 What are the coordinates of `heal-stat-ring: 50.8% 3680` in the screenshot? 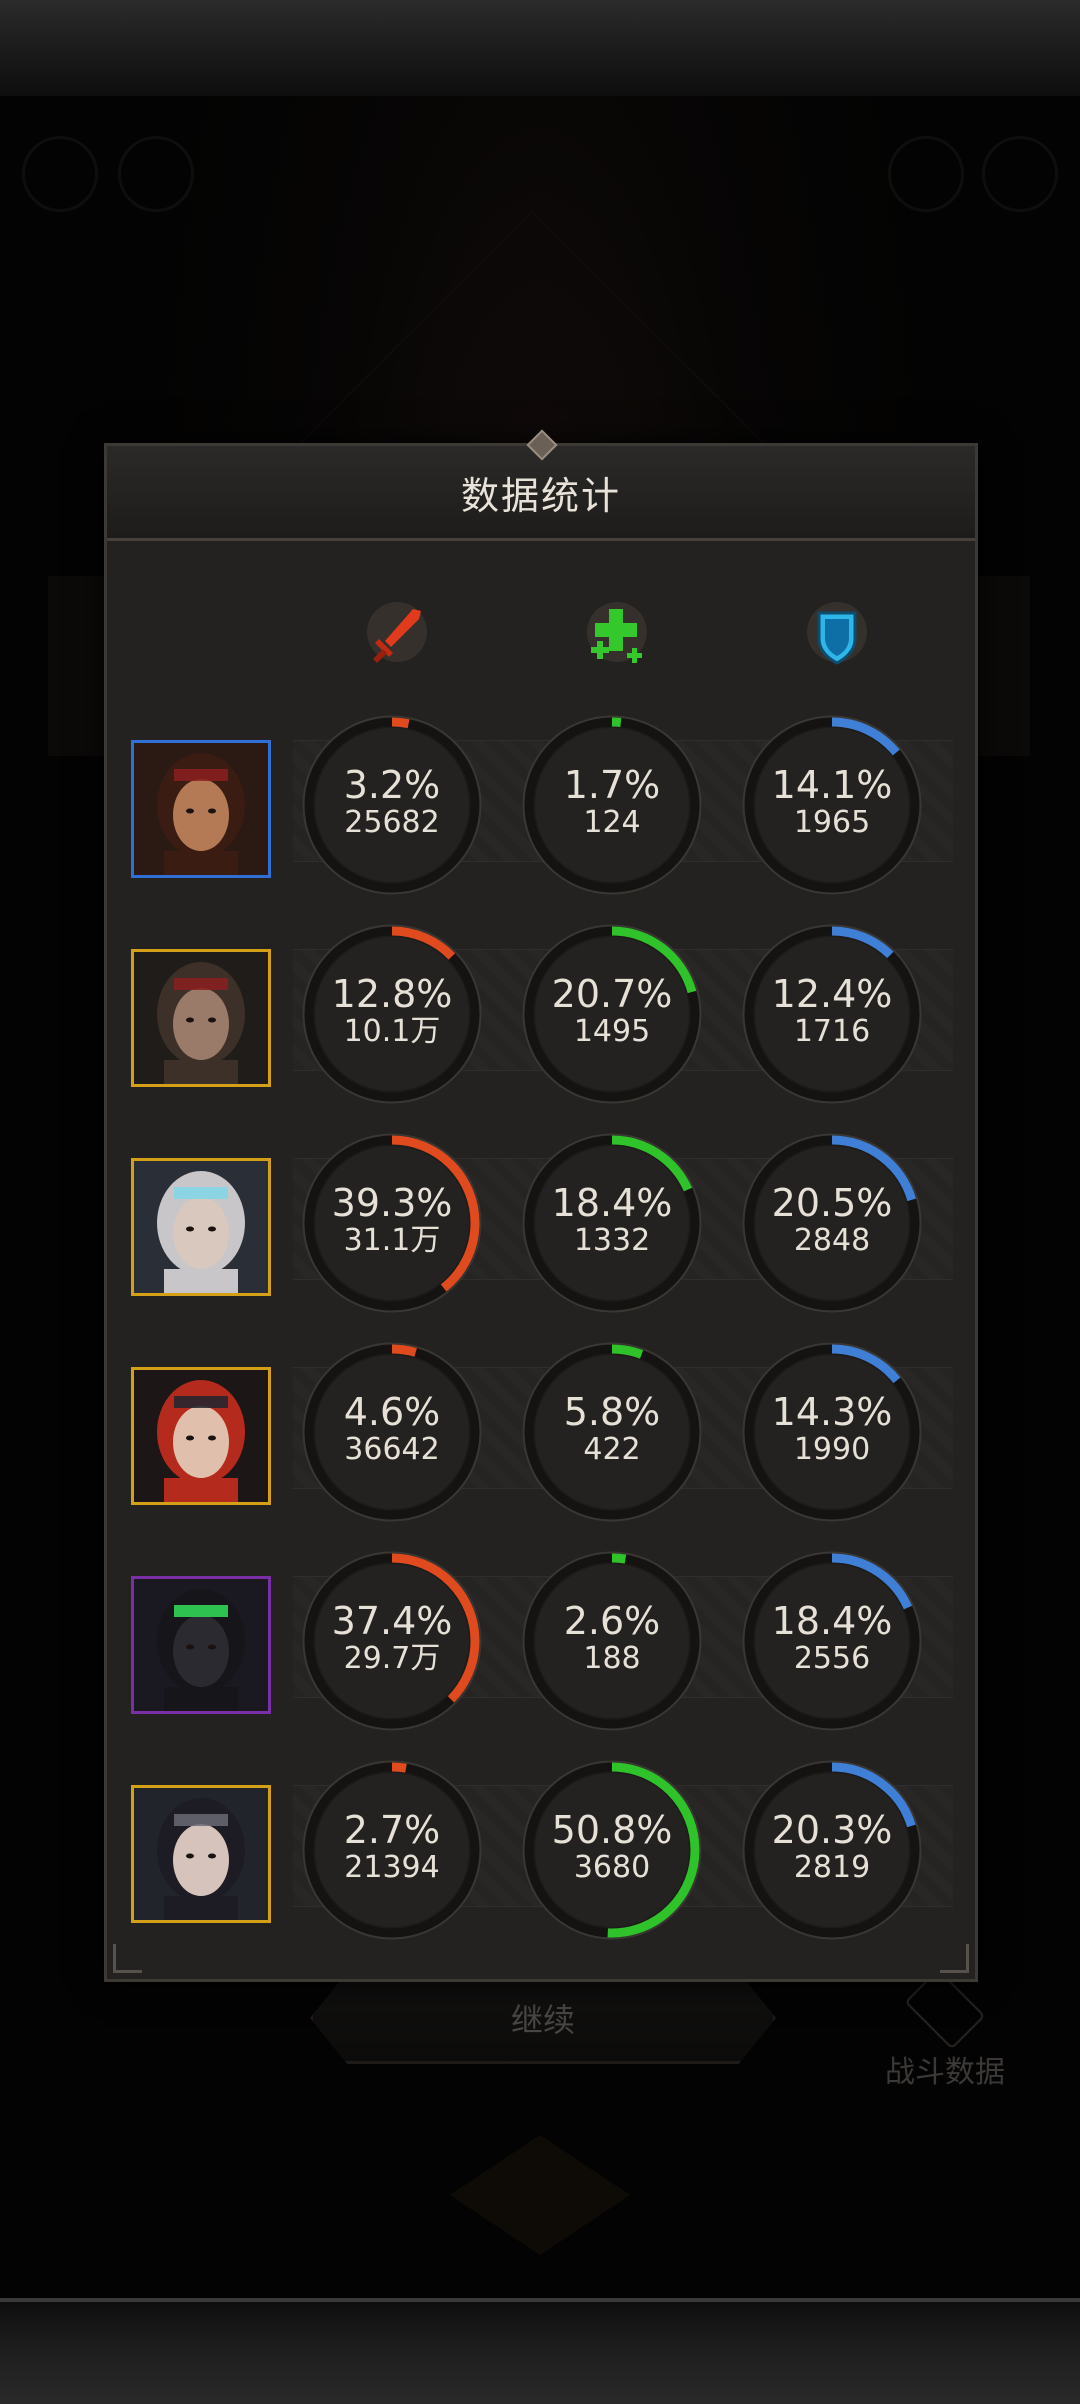 It's located at (612, 1850).